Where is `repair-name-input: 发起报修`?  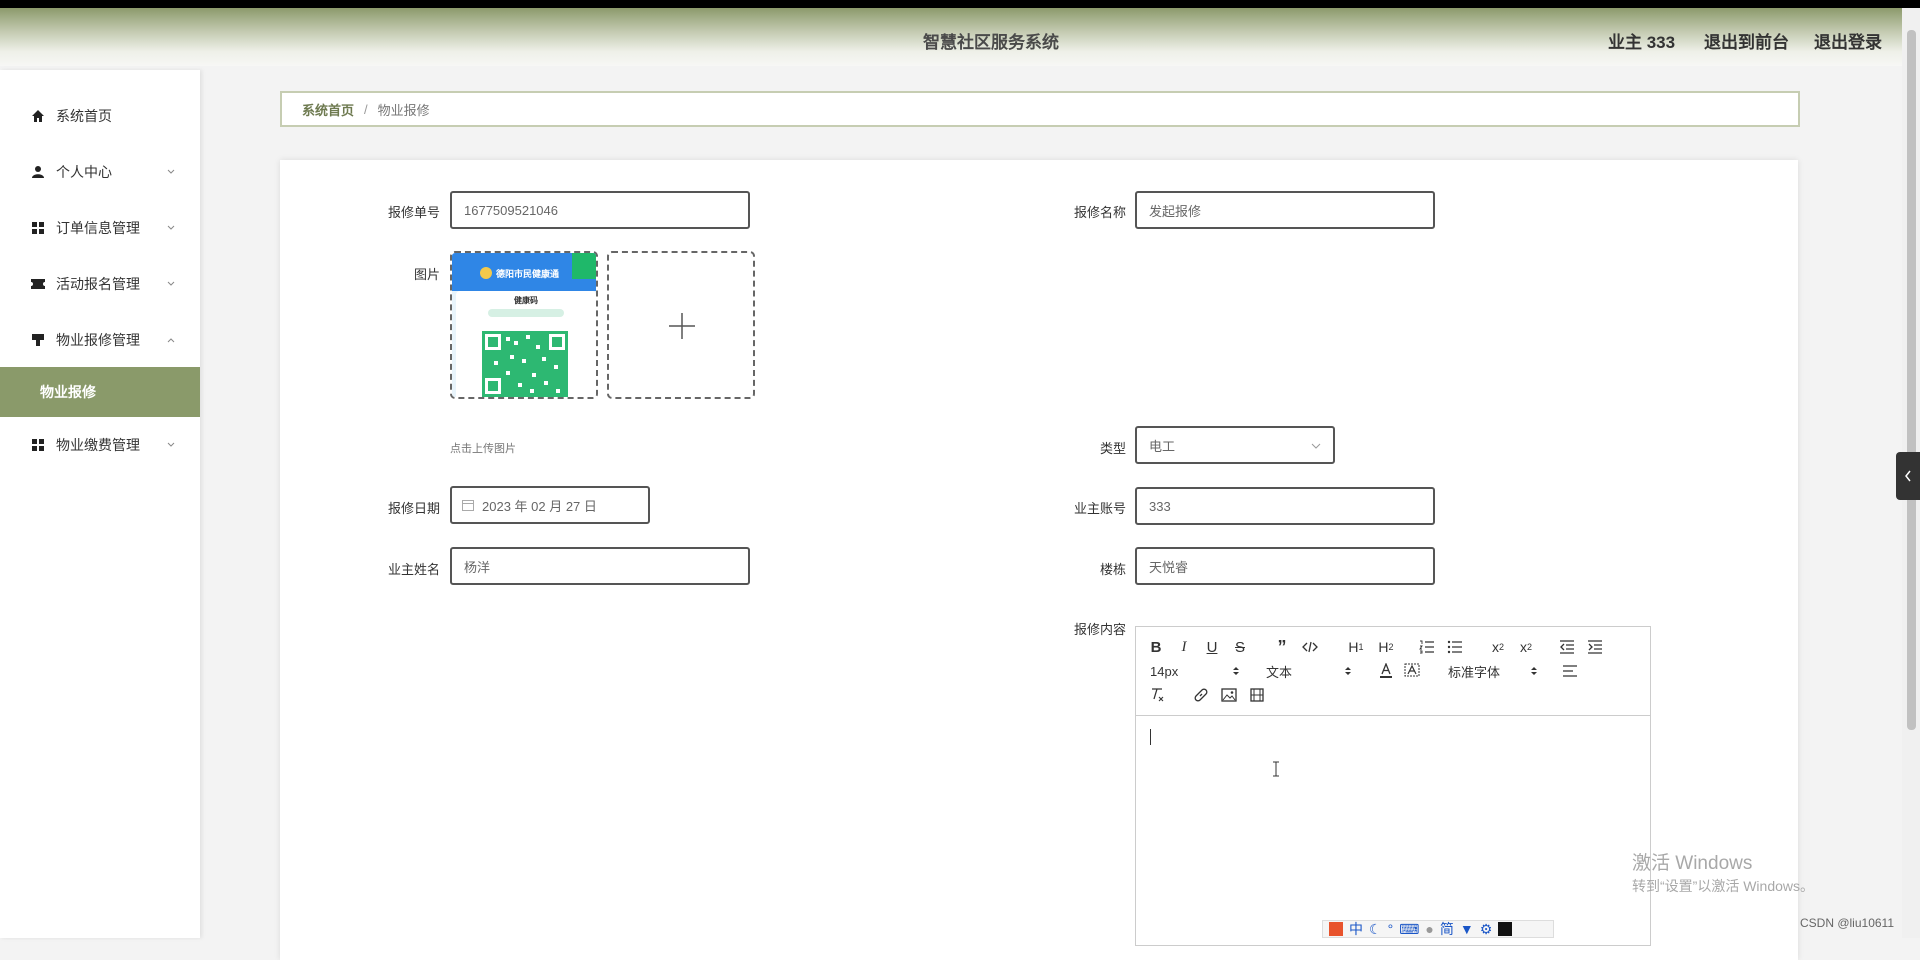 repair-name-input: 发起报修 is located at coordinates (1285, 210).